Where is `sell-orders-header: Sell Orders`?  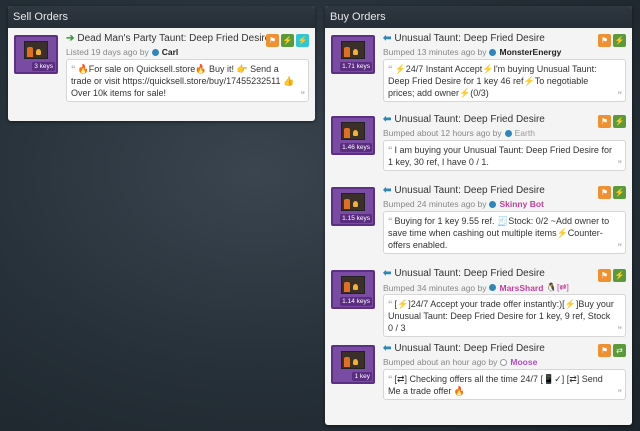 sell-orders-header: Sell Orders is located at coordinates (161, 17).